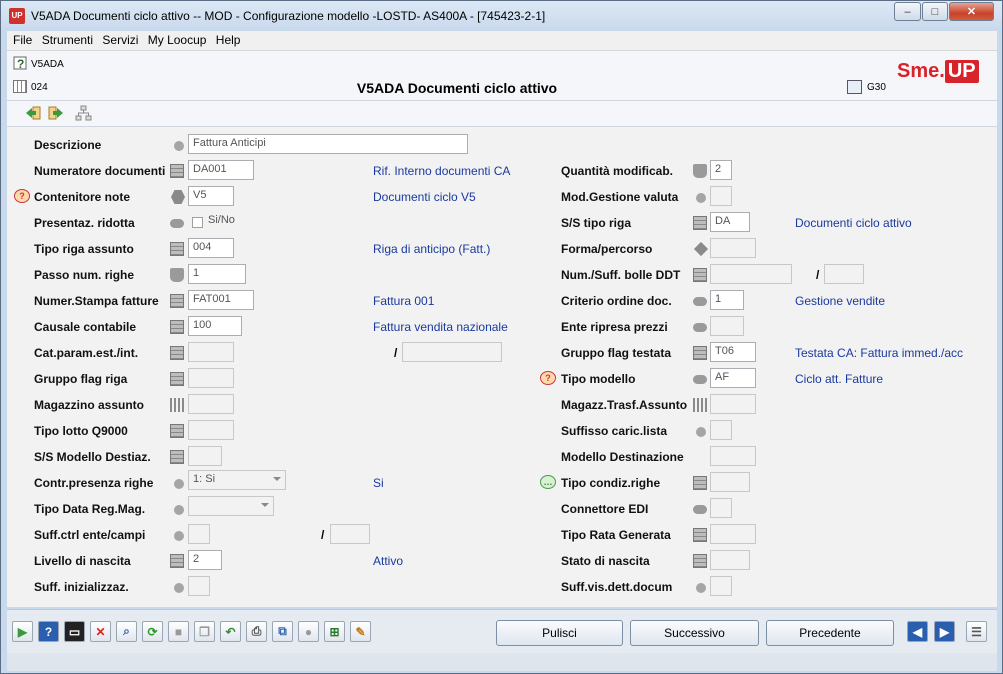 This screenshot has height=674, width=1003. I want to click on numeratore-field: DA001, so click(221, 170).